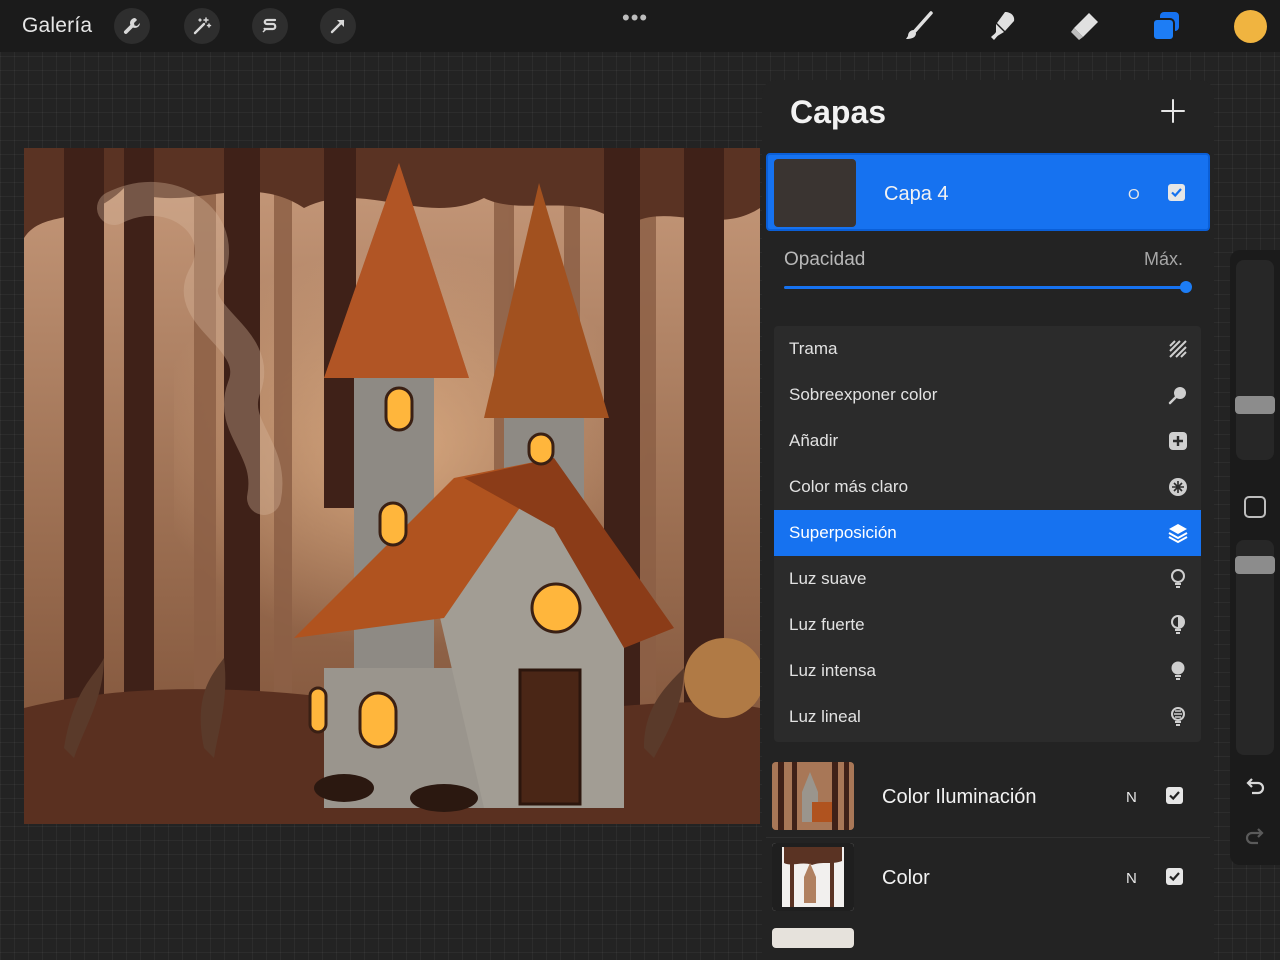 This screenshot has width=1280, height=960. I want to click on brush-sliders-sidebar, so click(1255, 557).